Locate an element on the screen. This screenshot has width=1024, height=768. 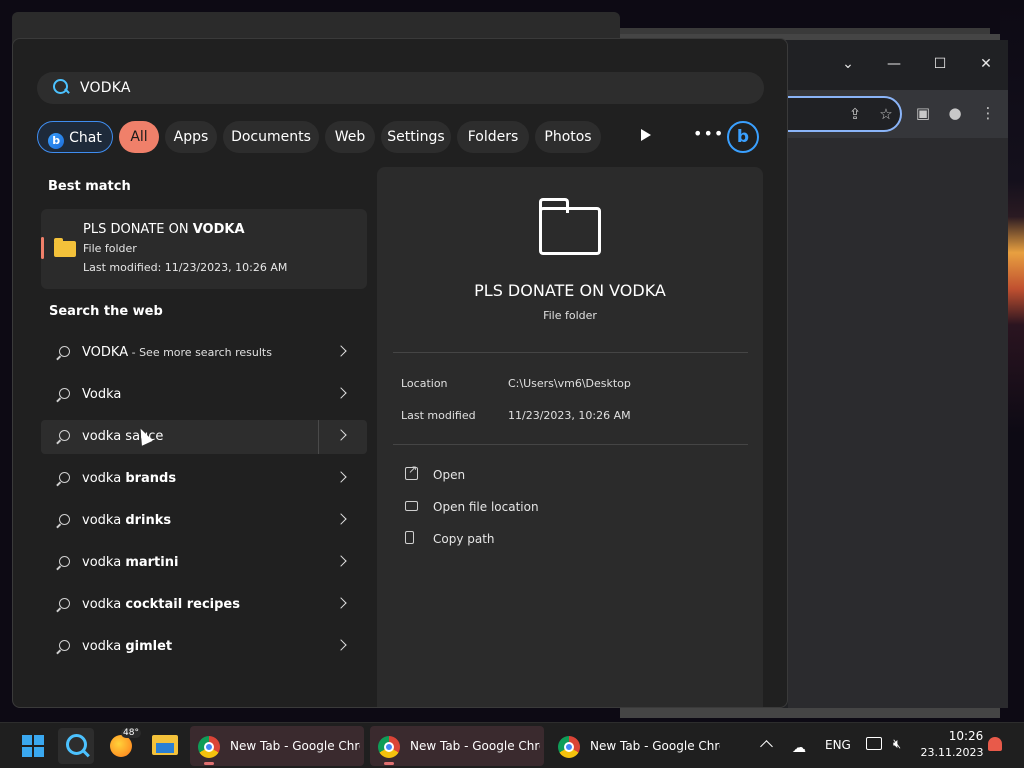
best-match-type: File folder is located at coordinates (110, 248).